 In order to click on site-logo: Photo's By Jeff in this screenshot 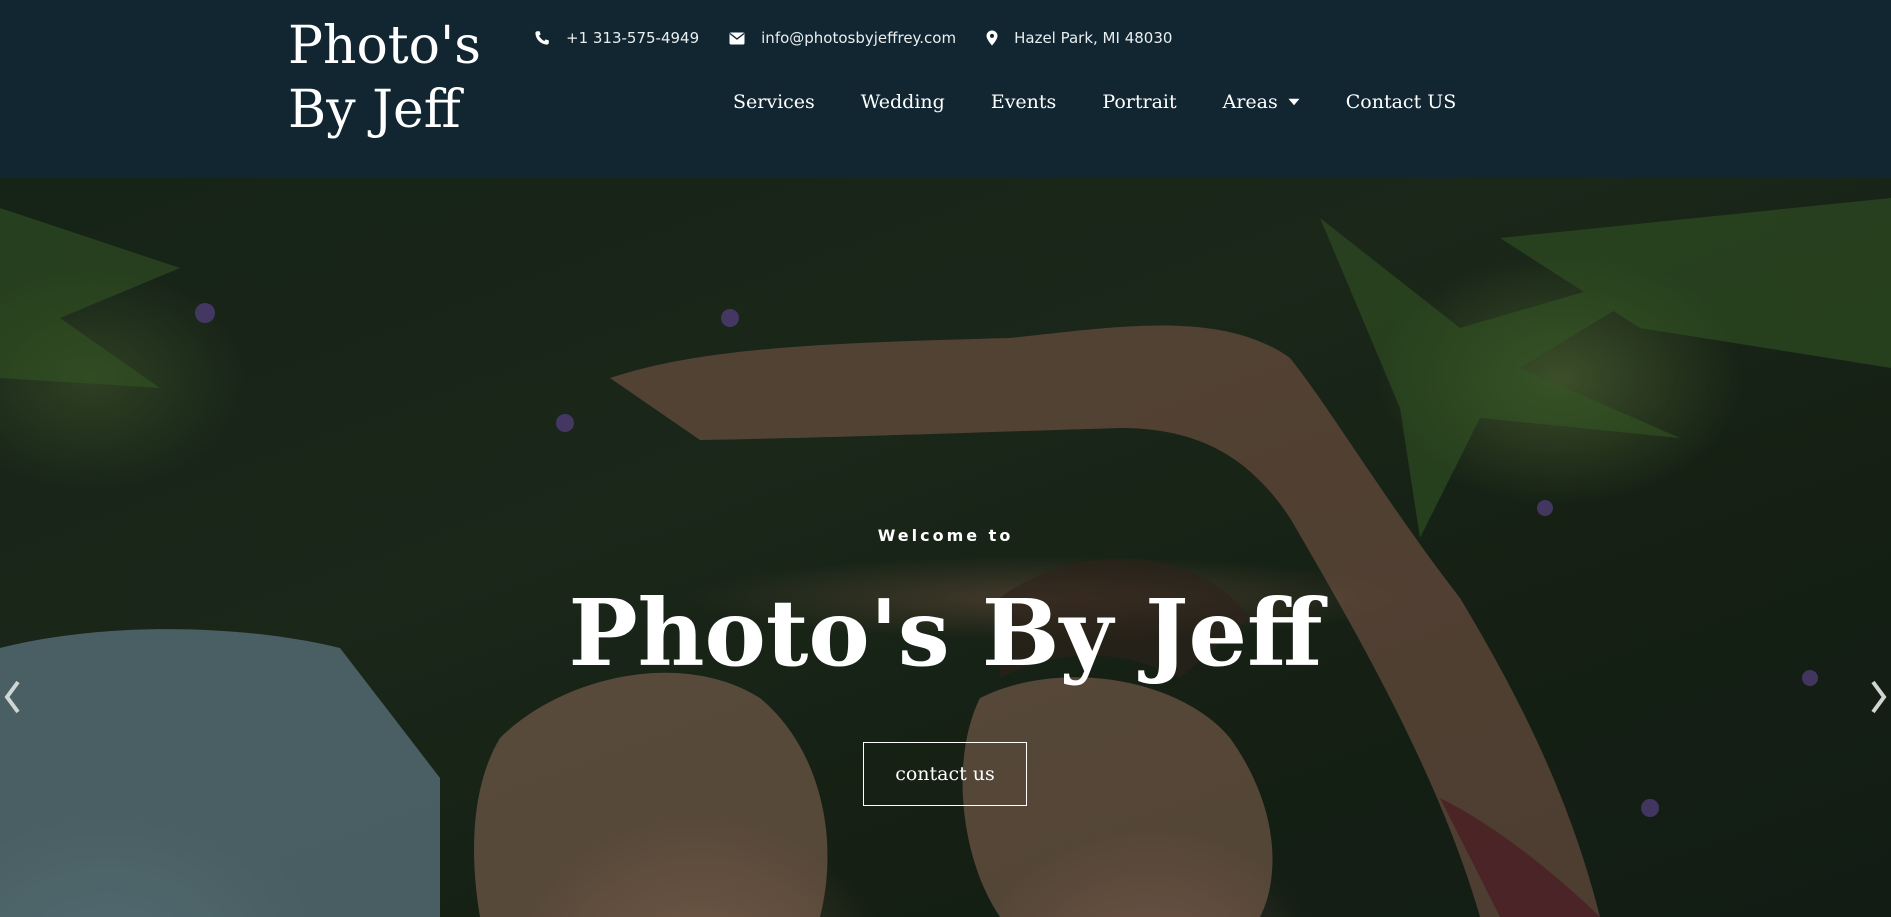, I will do `click(384, 78)`.